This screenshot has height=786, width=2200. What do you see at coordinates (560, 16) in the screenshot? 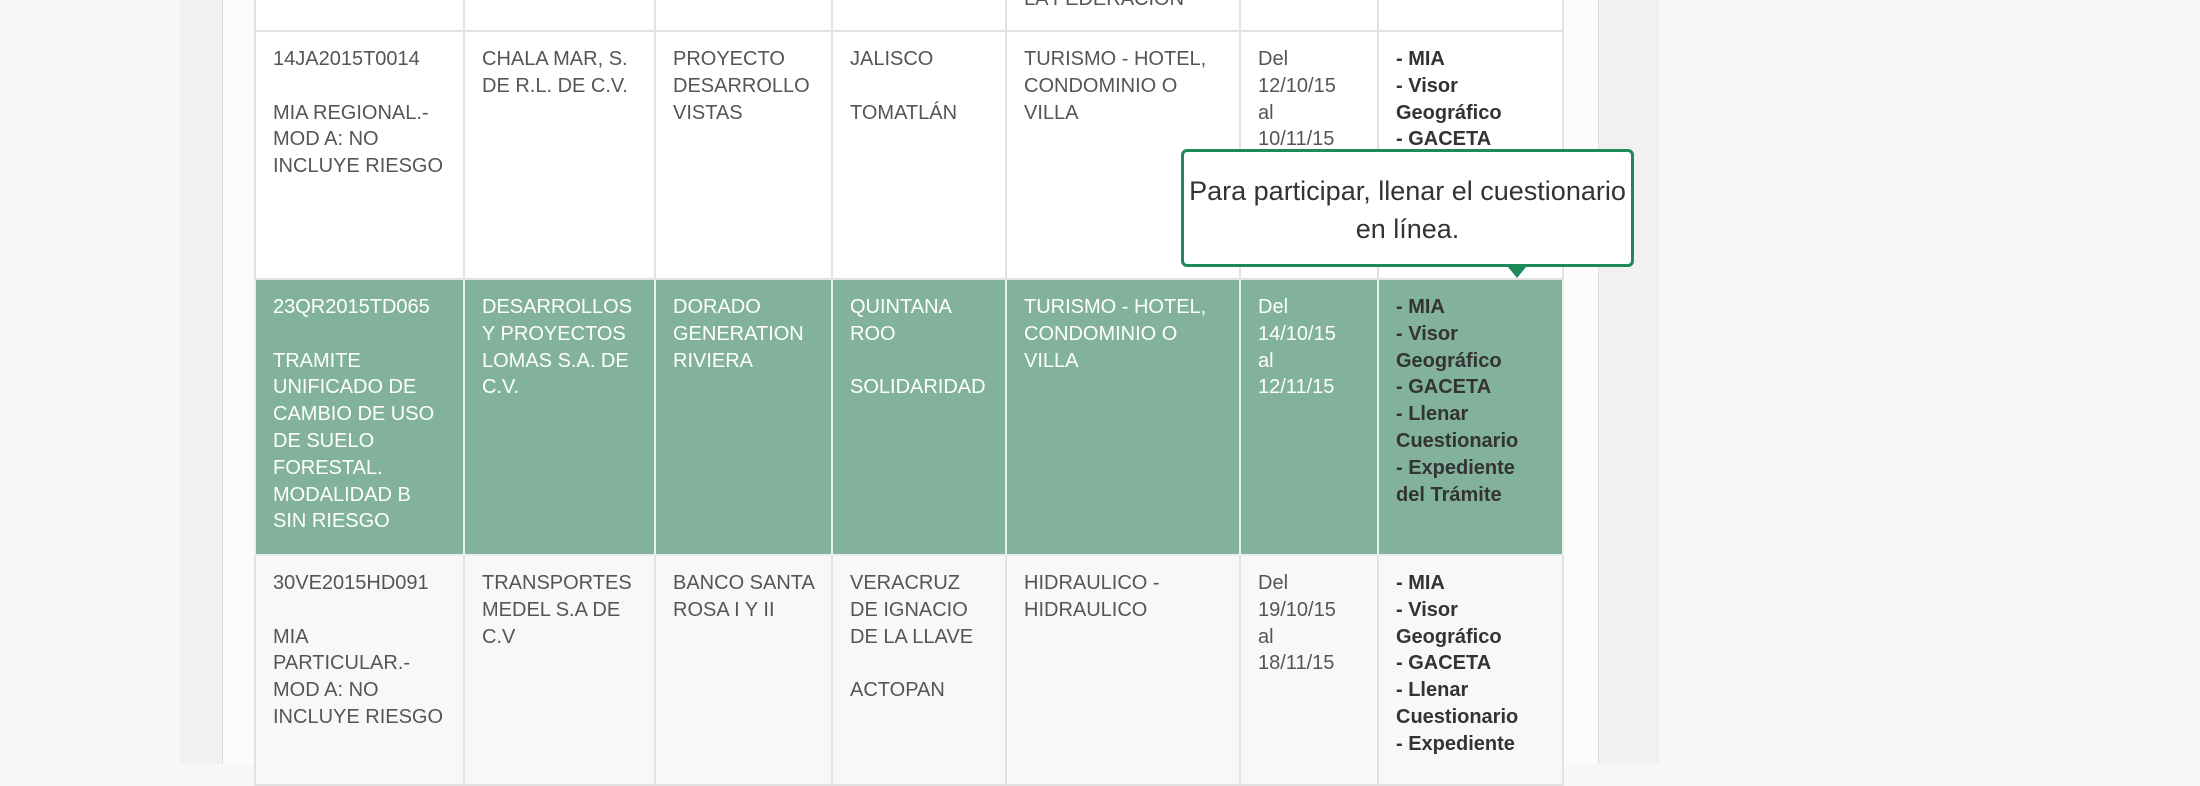
I see `cell-promovente` at bounding box center [560, 16].